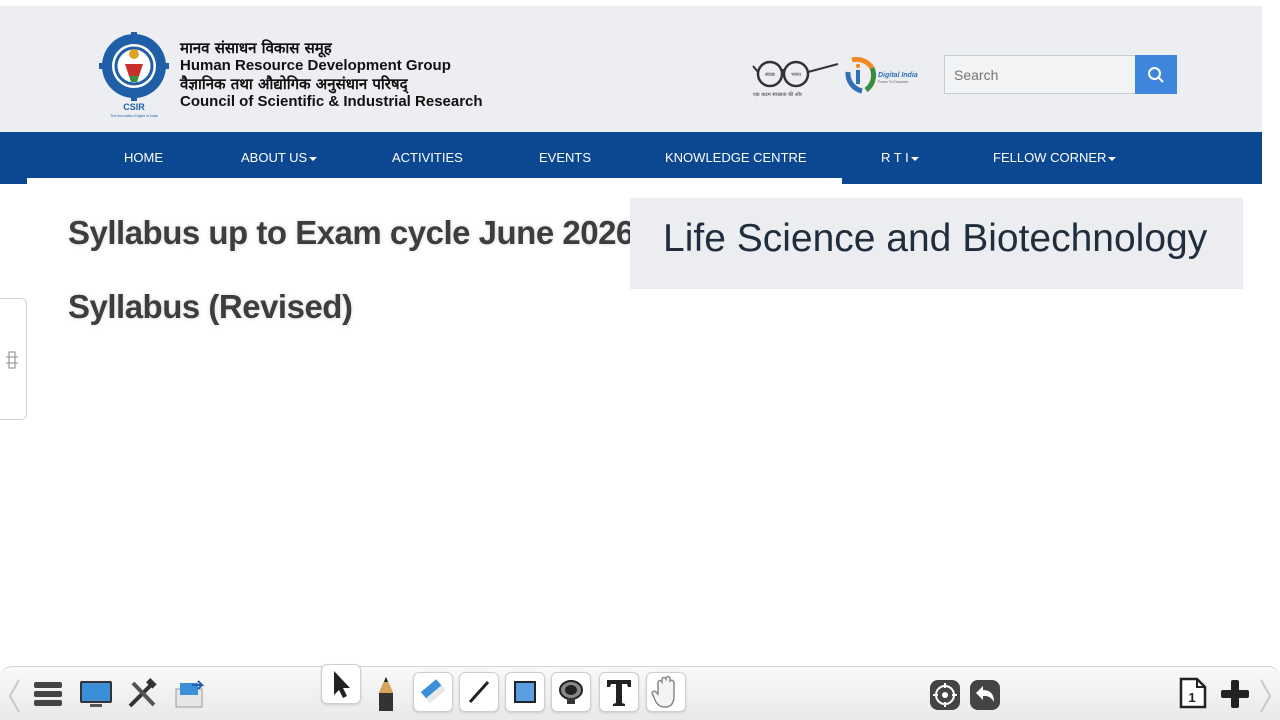 This screenshot has width=1280, height=720. I want to click on menu-button, so click(48, 694).